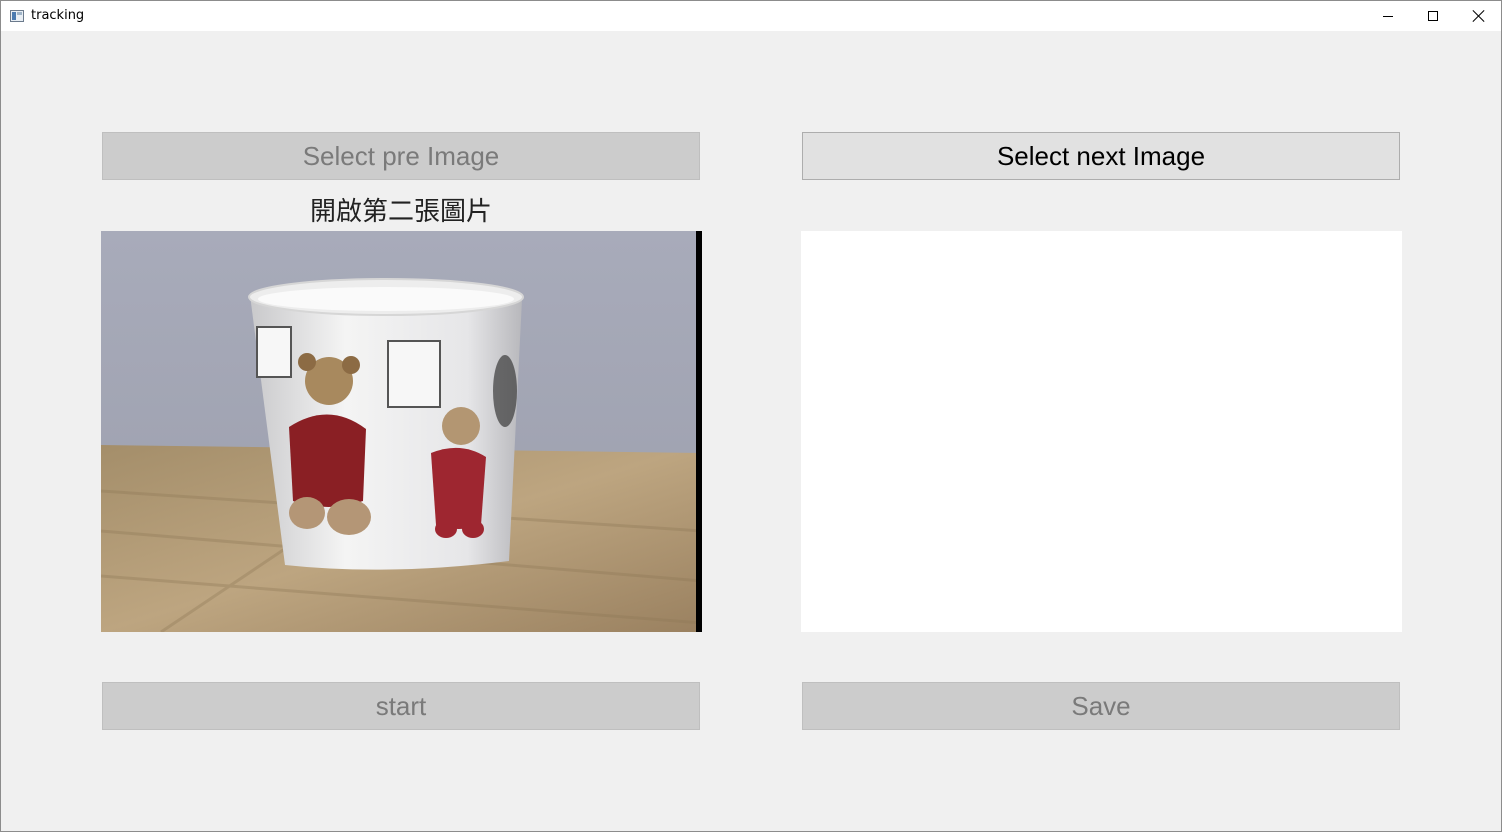 The image size is (1502, 832). I want to click on close-button, so click(1479, 16).